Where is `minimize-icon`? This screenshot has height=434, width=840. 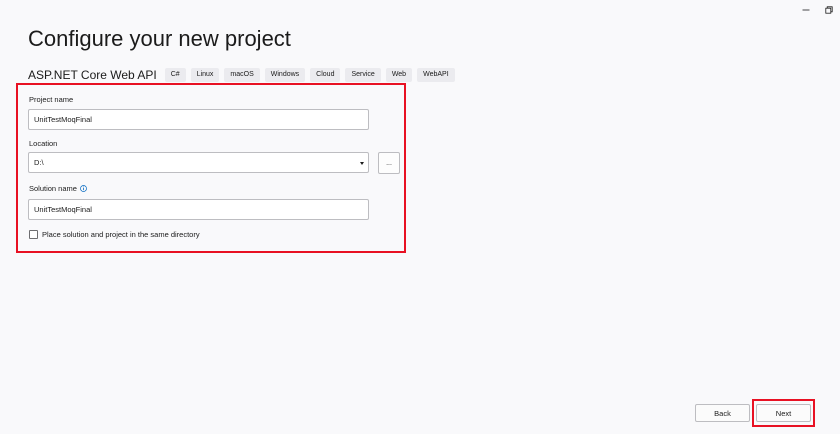
minimize-icon is located at coordinates (805, 10).